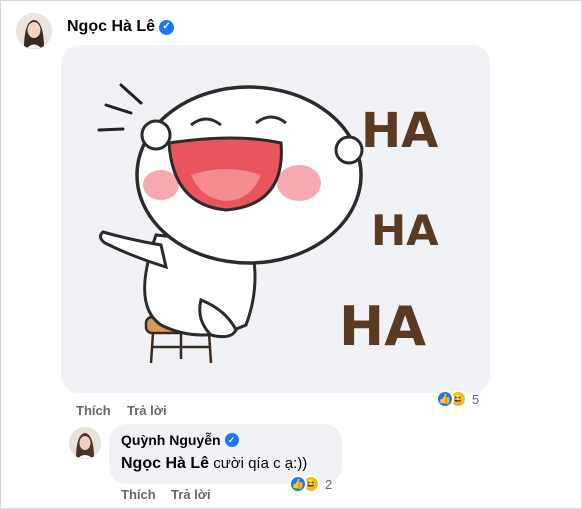 This screenshot has width=582, height=509. What do you see at coordinates (120, 107) in the screenshot?
I see `motion-lines` at bounding box center [120, 107].